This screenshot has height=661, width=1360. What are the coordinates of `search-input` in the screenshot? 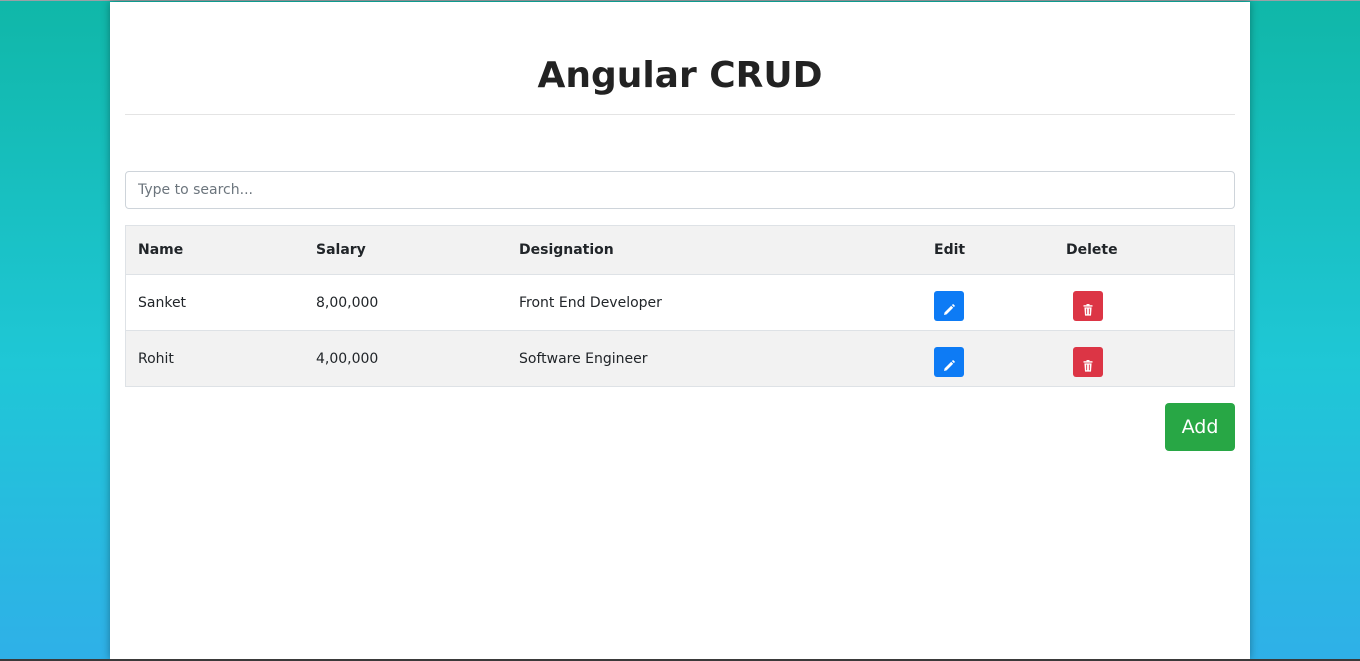 It's located at (680, 190).